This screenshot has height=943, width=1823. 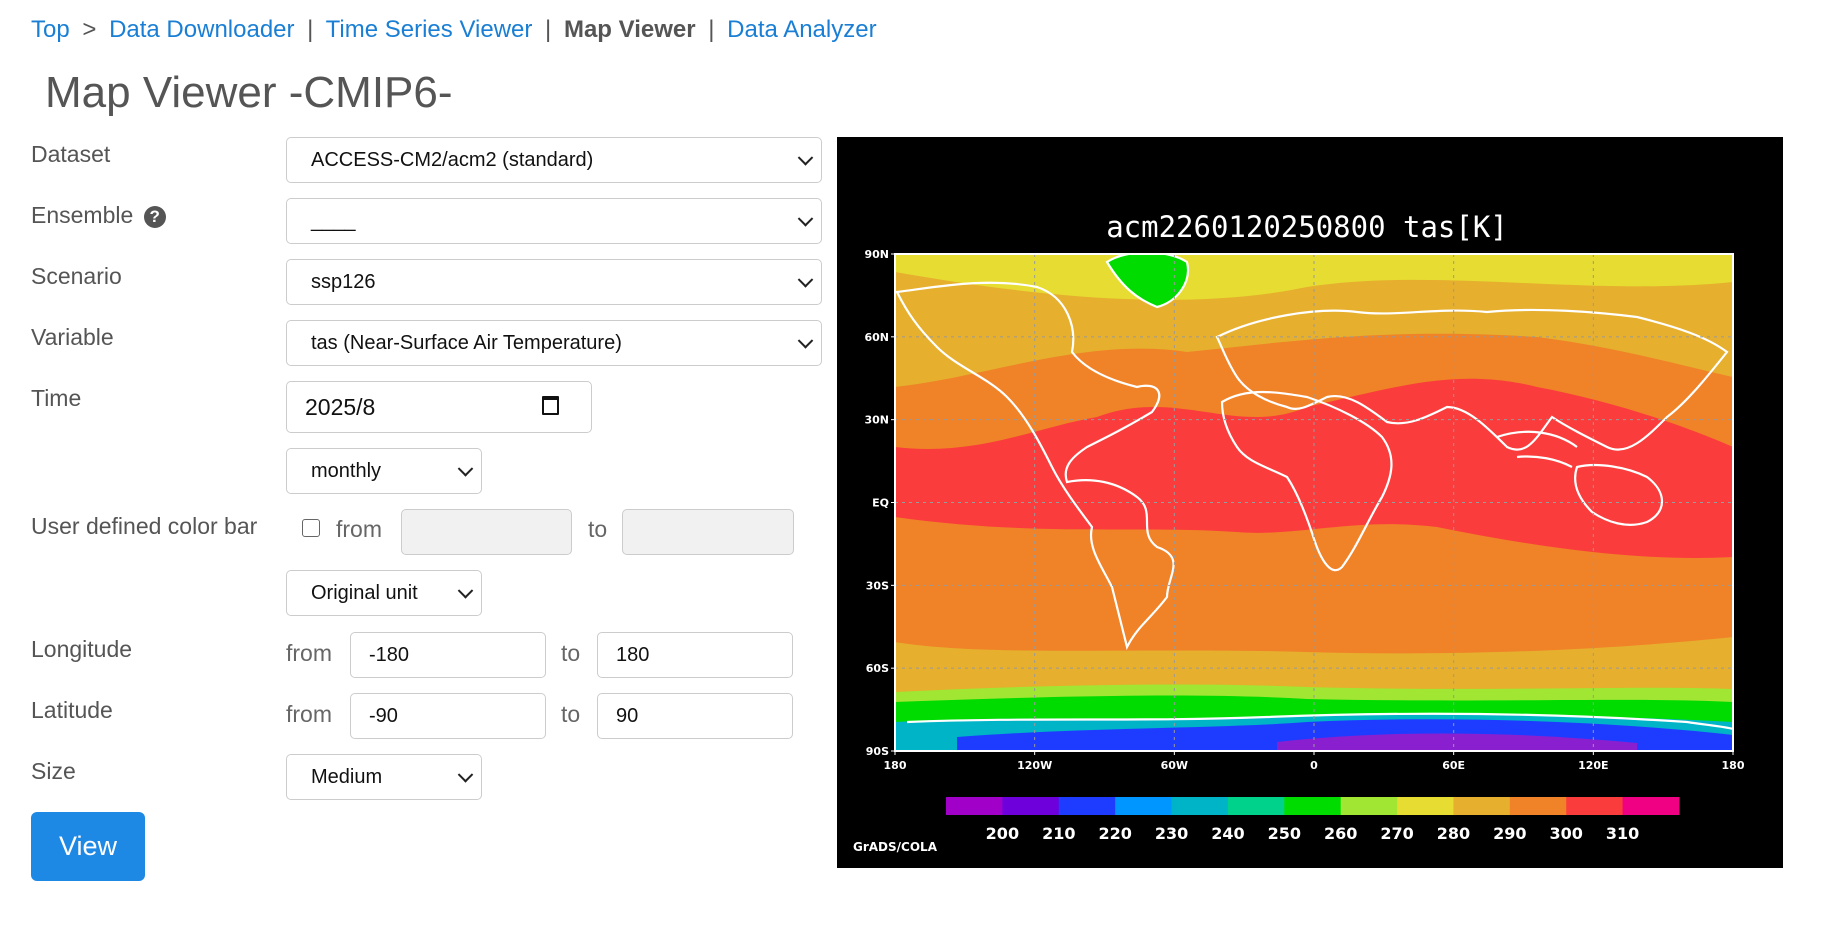 I want to click on latitude-tick-label: 60N, so click(x=876, y=337).